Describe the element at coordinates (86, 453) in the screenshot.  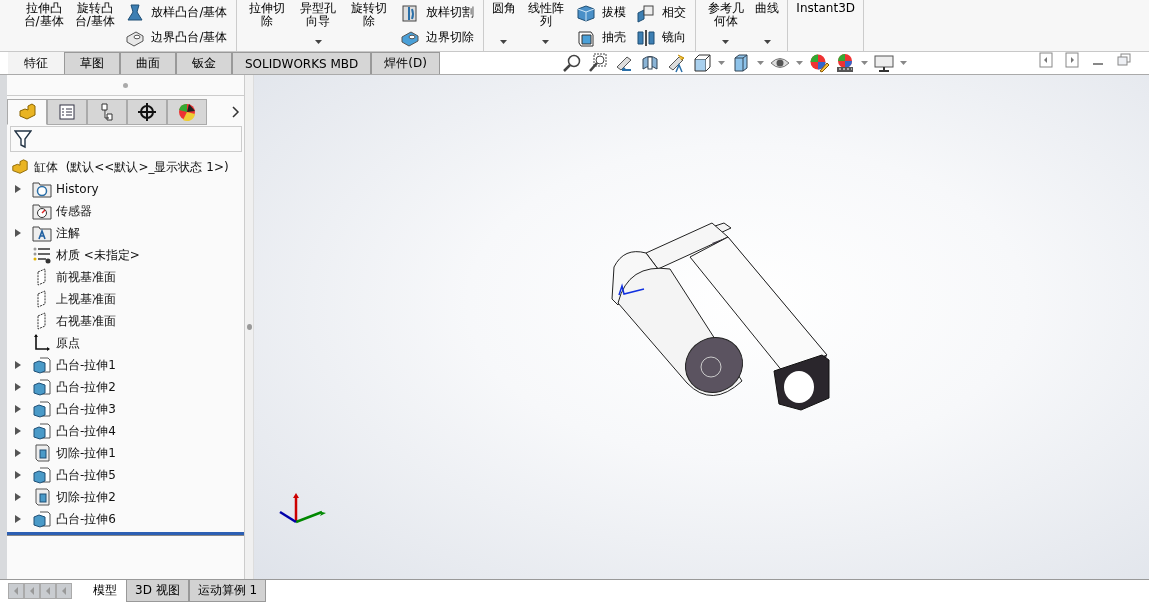
I see `tree-item: 切除-拉伸1` at that location.